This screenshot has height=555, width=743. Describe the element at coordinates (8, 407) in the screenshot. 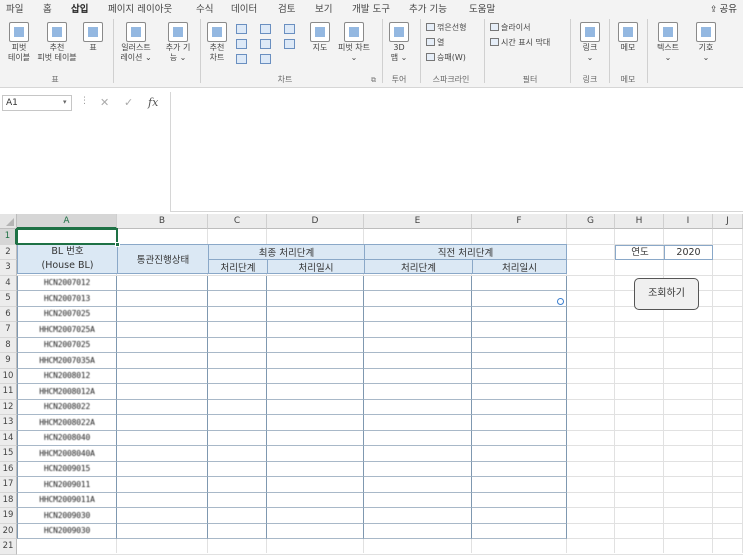

I see `row-header: 12` at that location.